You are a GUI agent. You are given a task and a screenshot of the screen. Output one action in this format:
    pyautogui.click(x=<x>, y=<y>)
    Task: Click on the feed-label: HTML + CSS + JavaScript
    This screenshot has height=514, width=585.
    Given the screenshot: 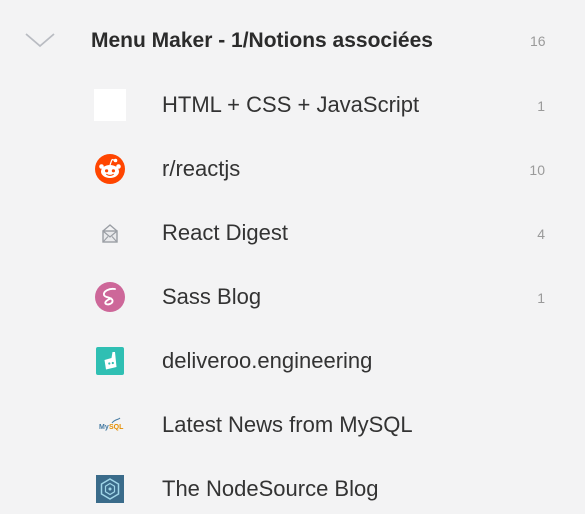 What is the action you would take?
    pyautogui.click(x=291, y=104)
    